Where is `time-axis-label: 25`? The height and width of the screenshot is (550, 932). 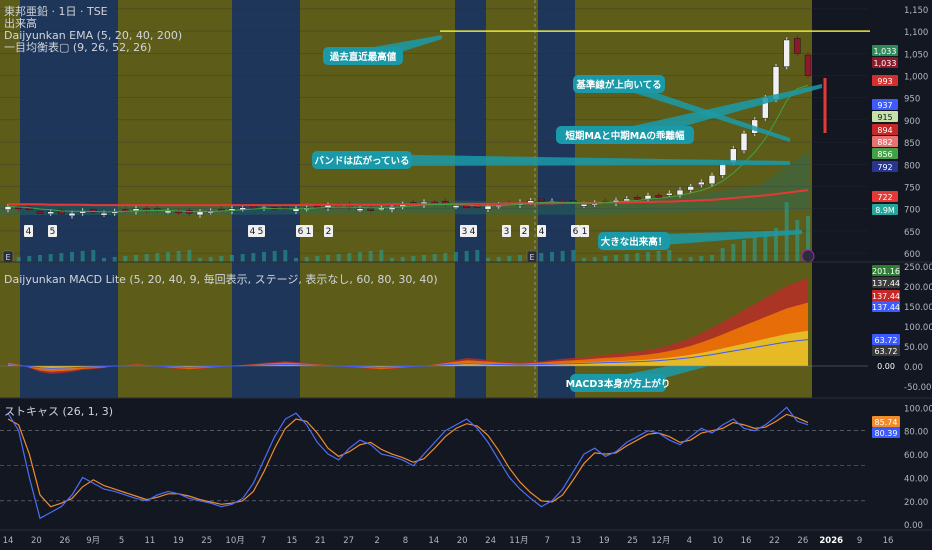
time-axis-label: 25 is located at coordinates (206, 541).